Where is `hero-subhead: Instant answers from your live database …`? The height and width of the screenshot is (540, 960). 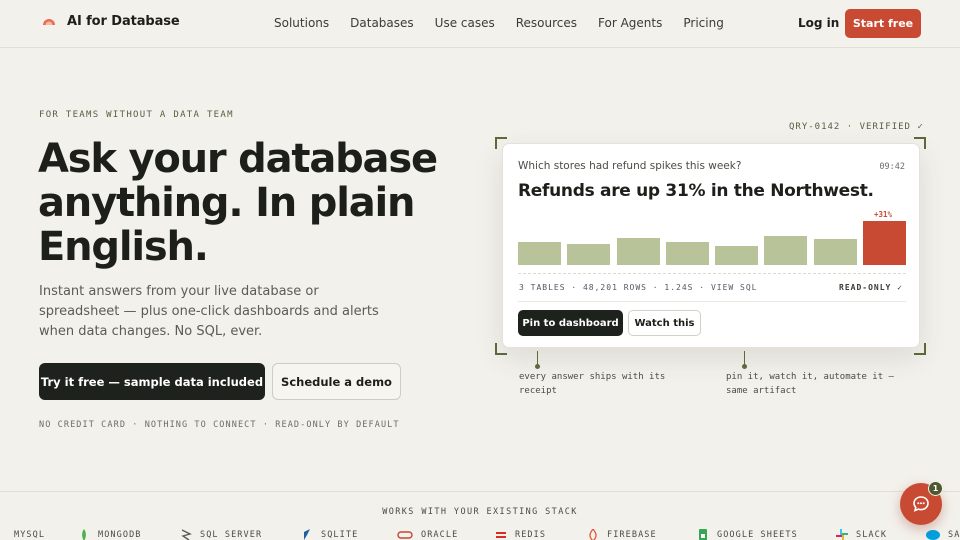
hero-subhead: Instant answers from your live database … is located at coordinates (209, 311).